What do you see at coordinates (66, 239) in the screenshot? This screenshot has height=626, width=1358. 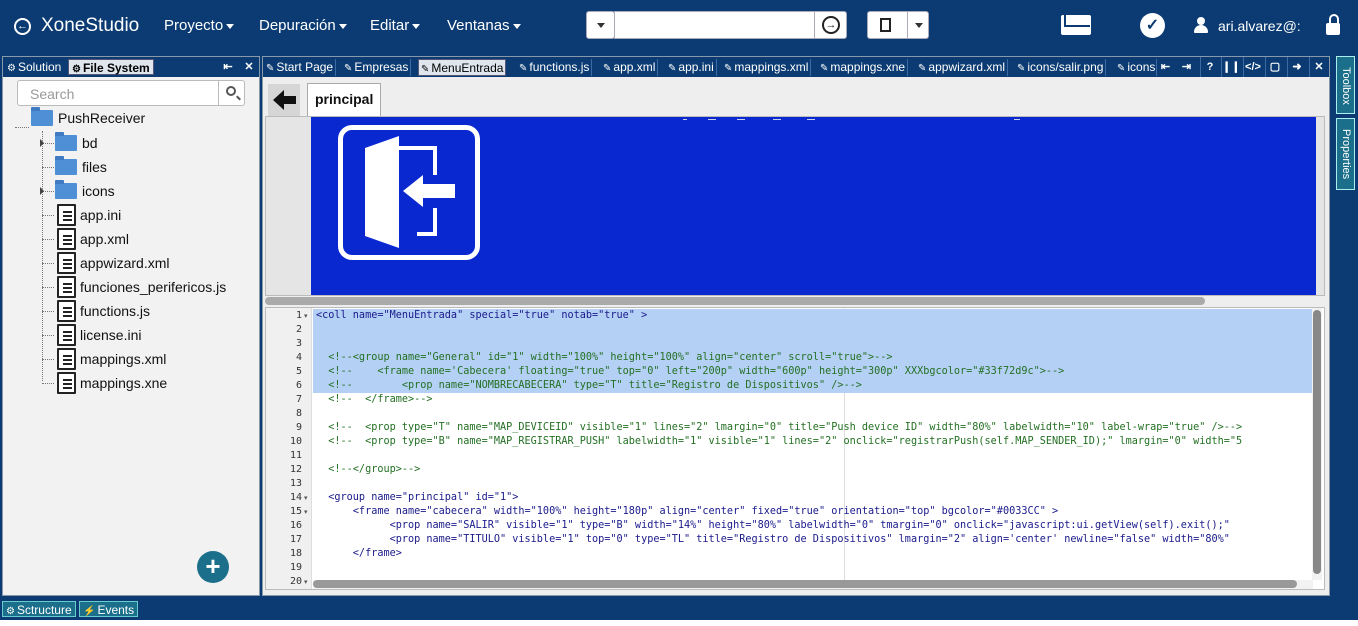 I see `file-icon` at bounding box center [66, 239].